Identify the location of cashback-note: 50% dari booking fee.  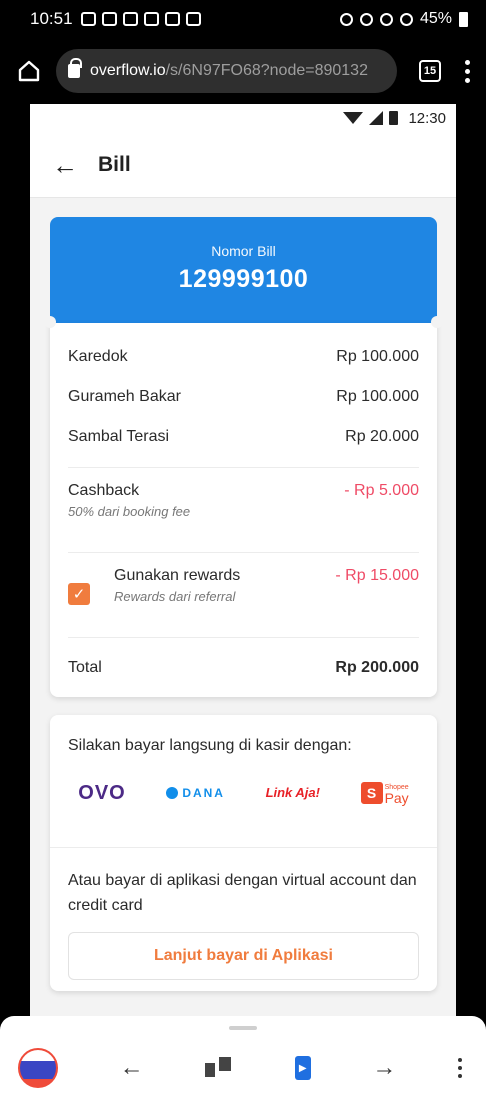
(129, 511).